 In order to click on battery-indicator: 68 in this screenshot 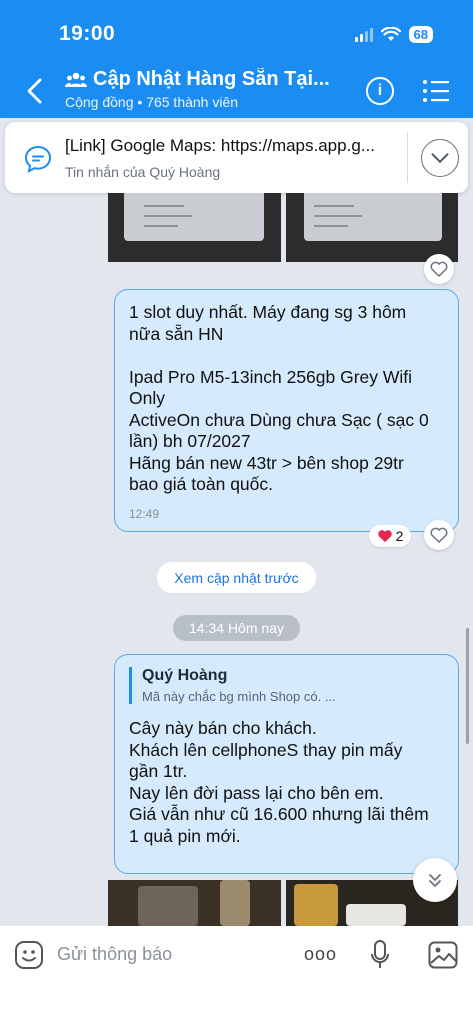, I will do `click(420, 34)`.